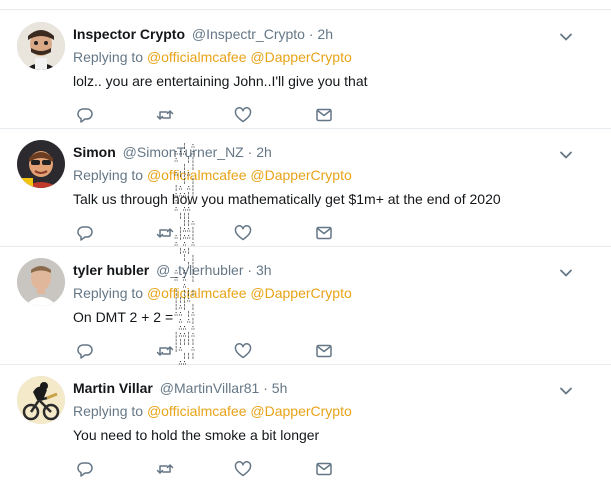 The width and height of the screenshot is (611, 483). I want to click on tweet-header: Inspector Crypto @Inspectr_Crypto · 2h, so click(203, 34).